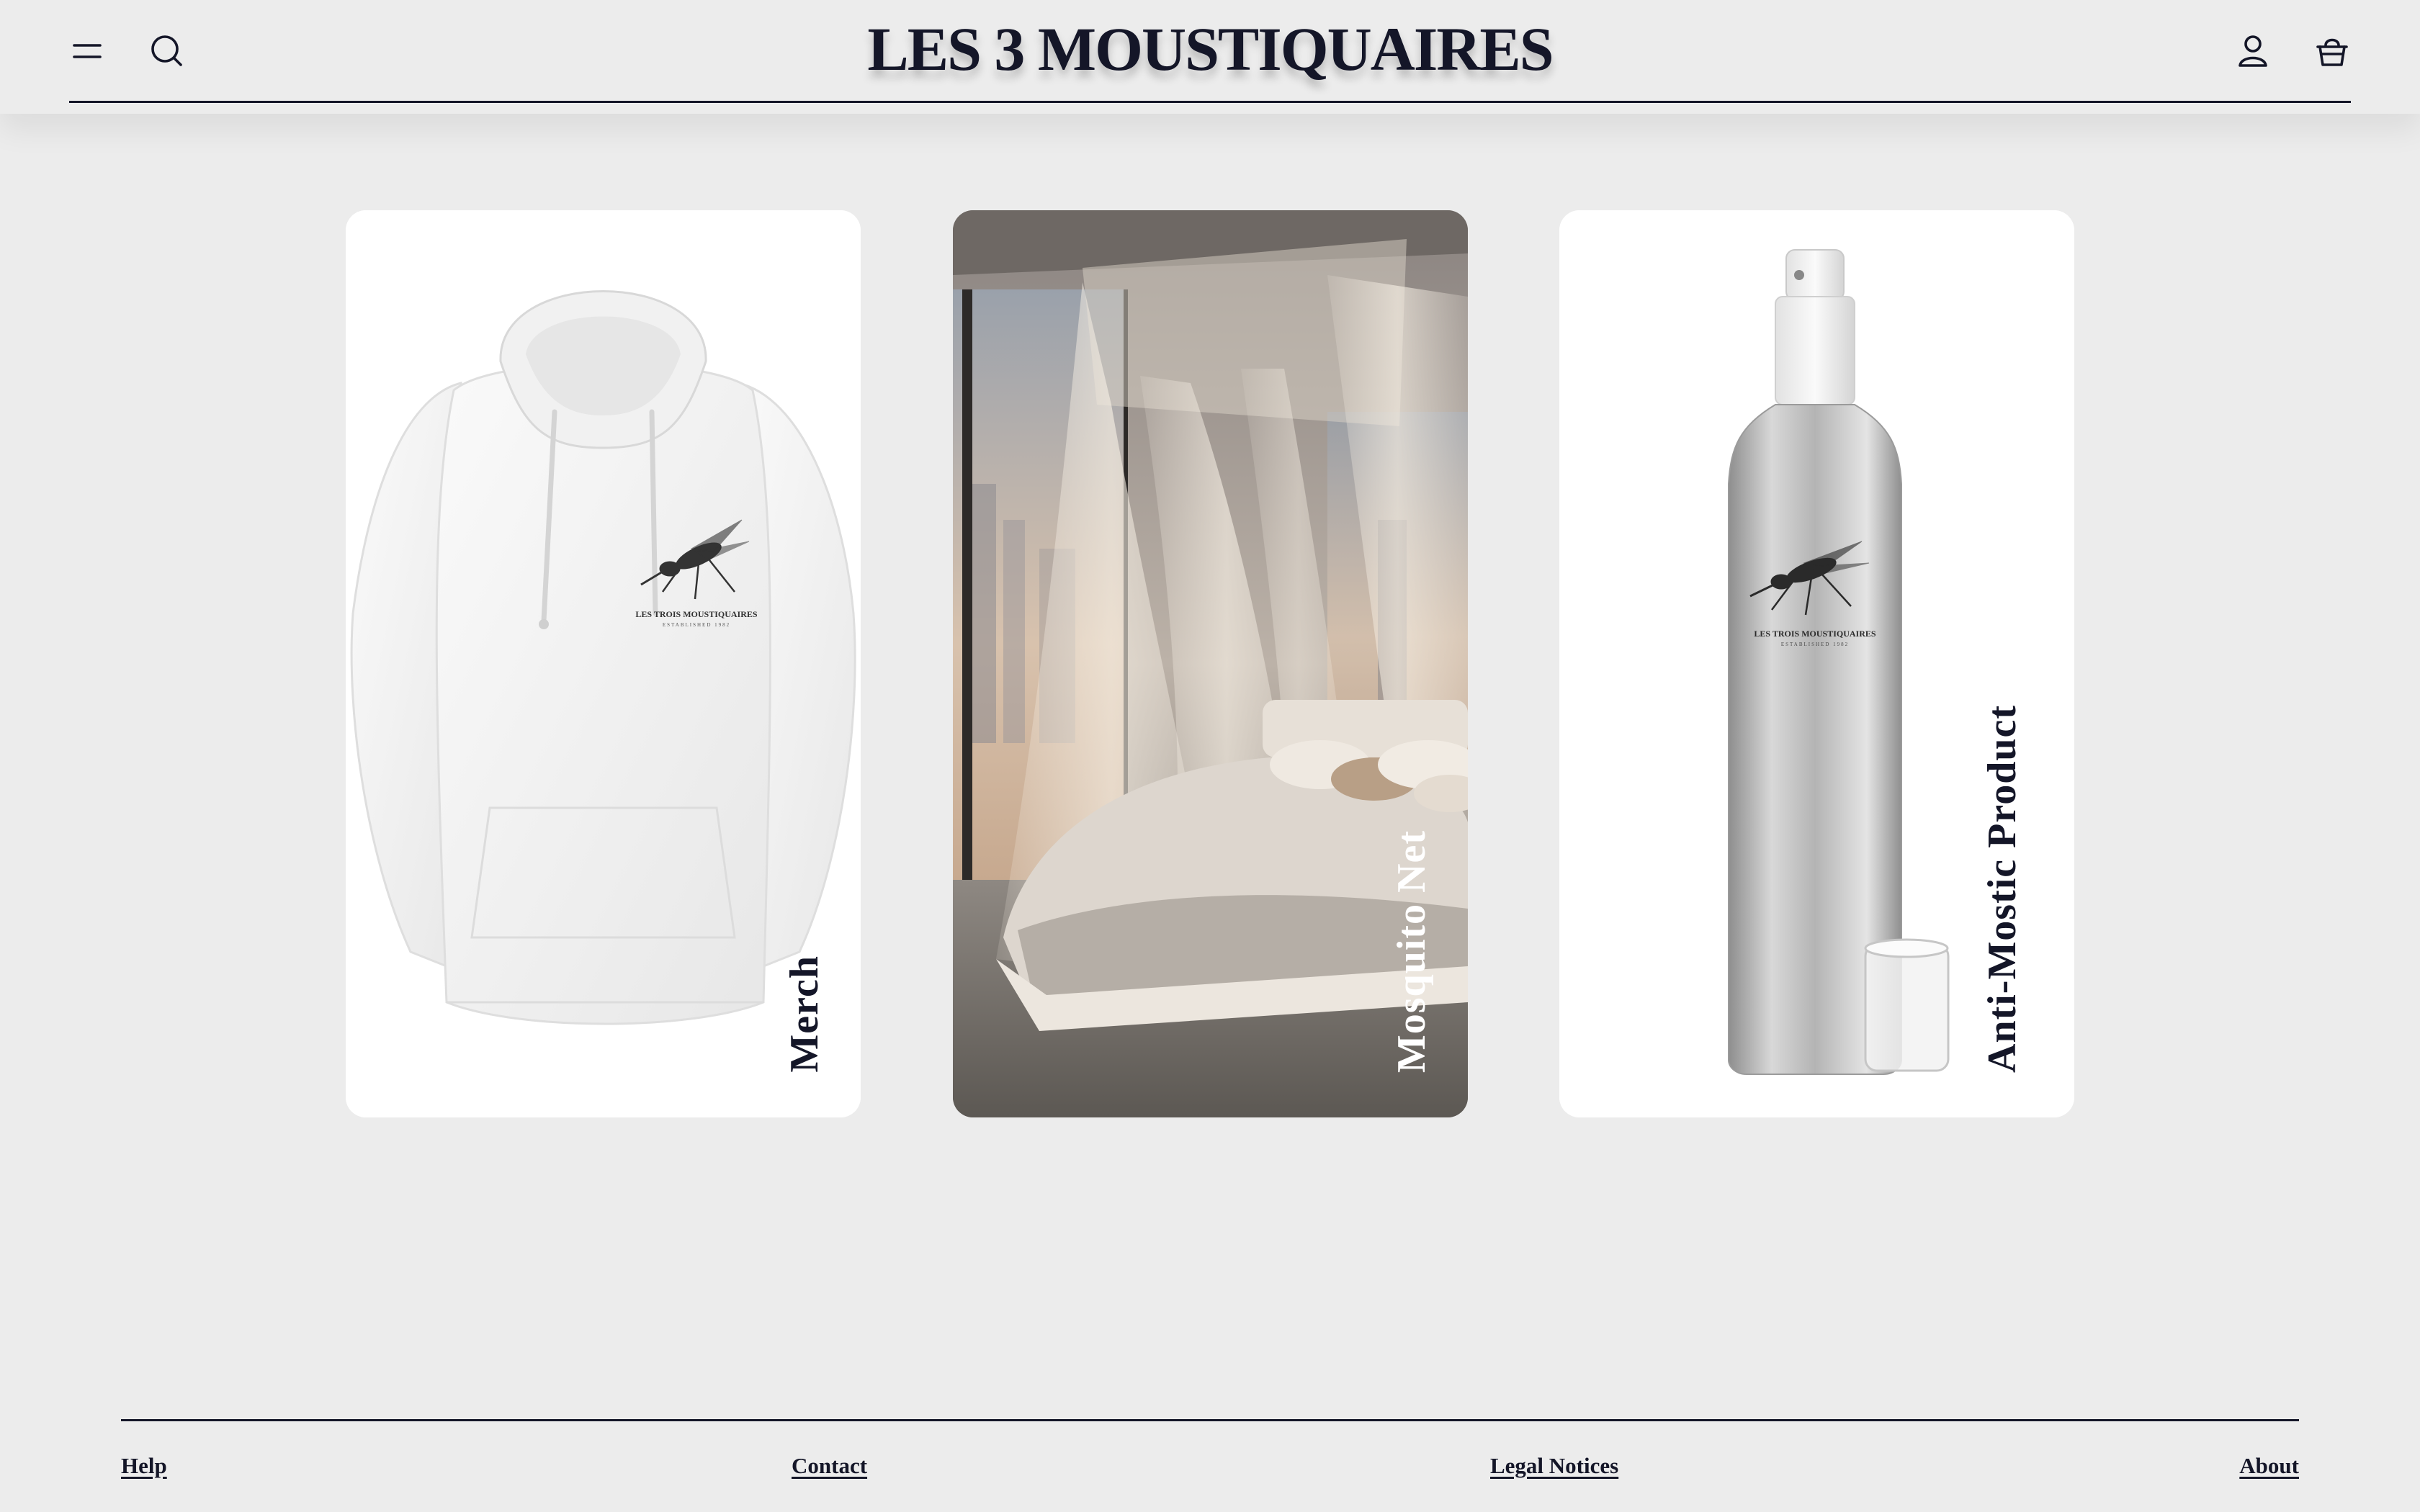  What do you see at coordinates (144, 1466) in the screenshot?
I see `footer-link-help: Help` at bounding box center [144, 1466].